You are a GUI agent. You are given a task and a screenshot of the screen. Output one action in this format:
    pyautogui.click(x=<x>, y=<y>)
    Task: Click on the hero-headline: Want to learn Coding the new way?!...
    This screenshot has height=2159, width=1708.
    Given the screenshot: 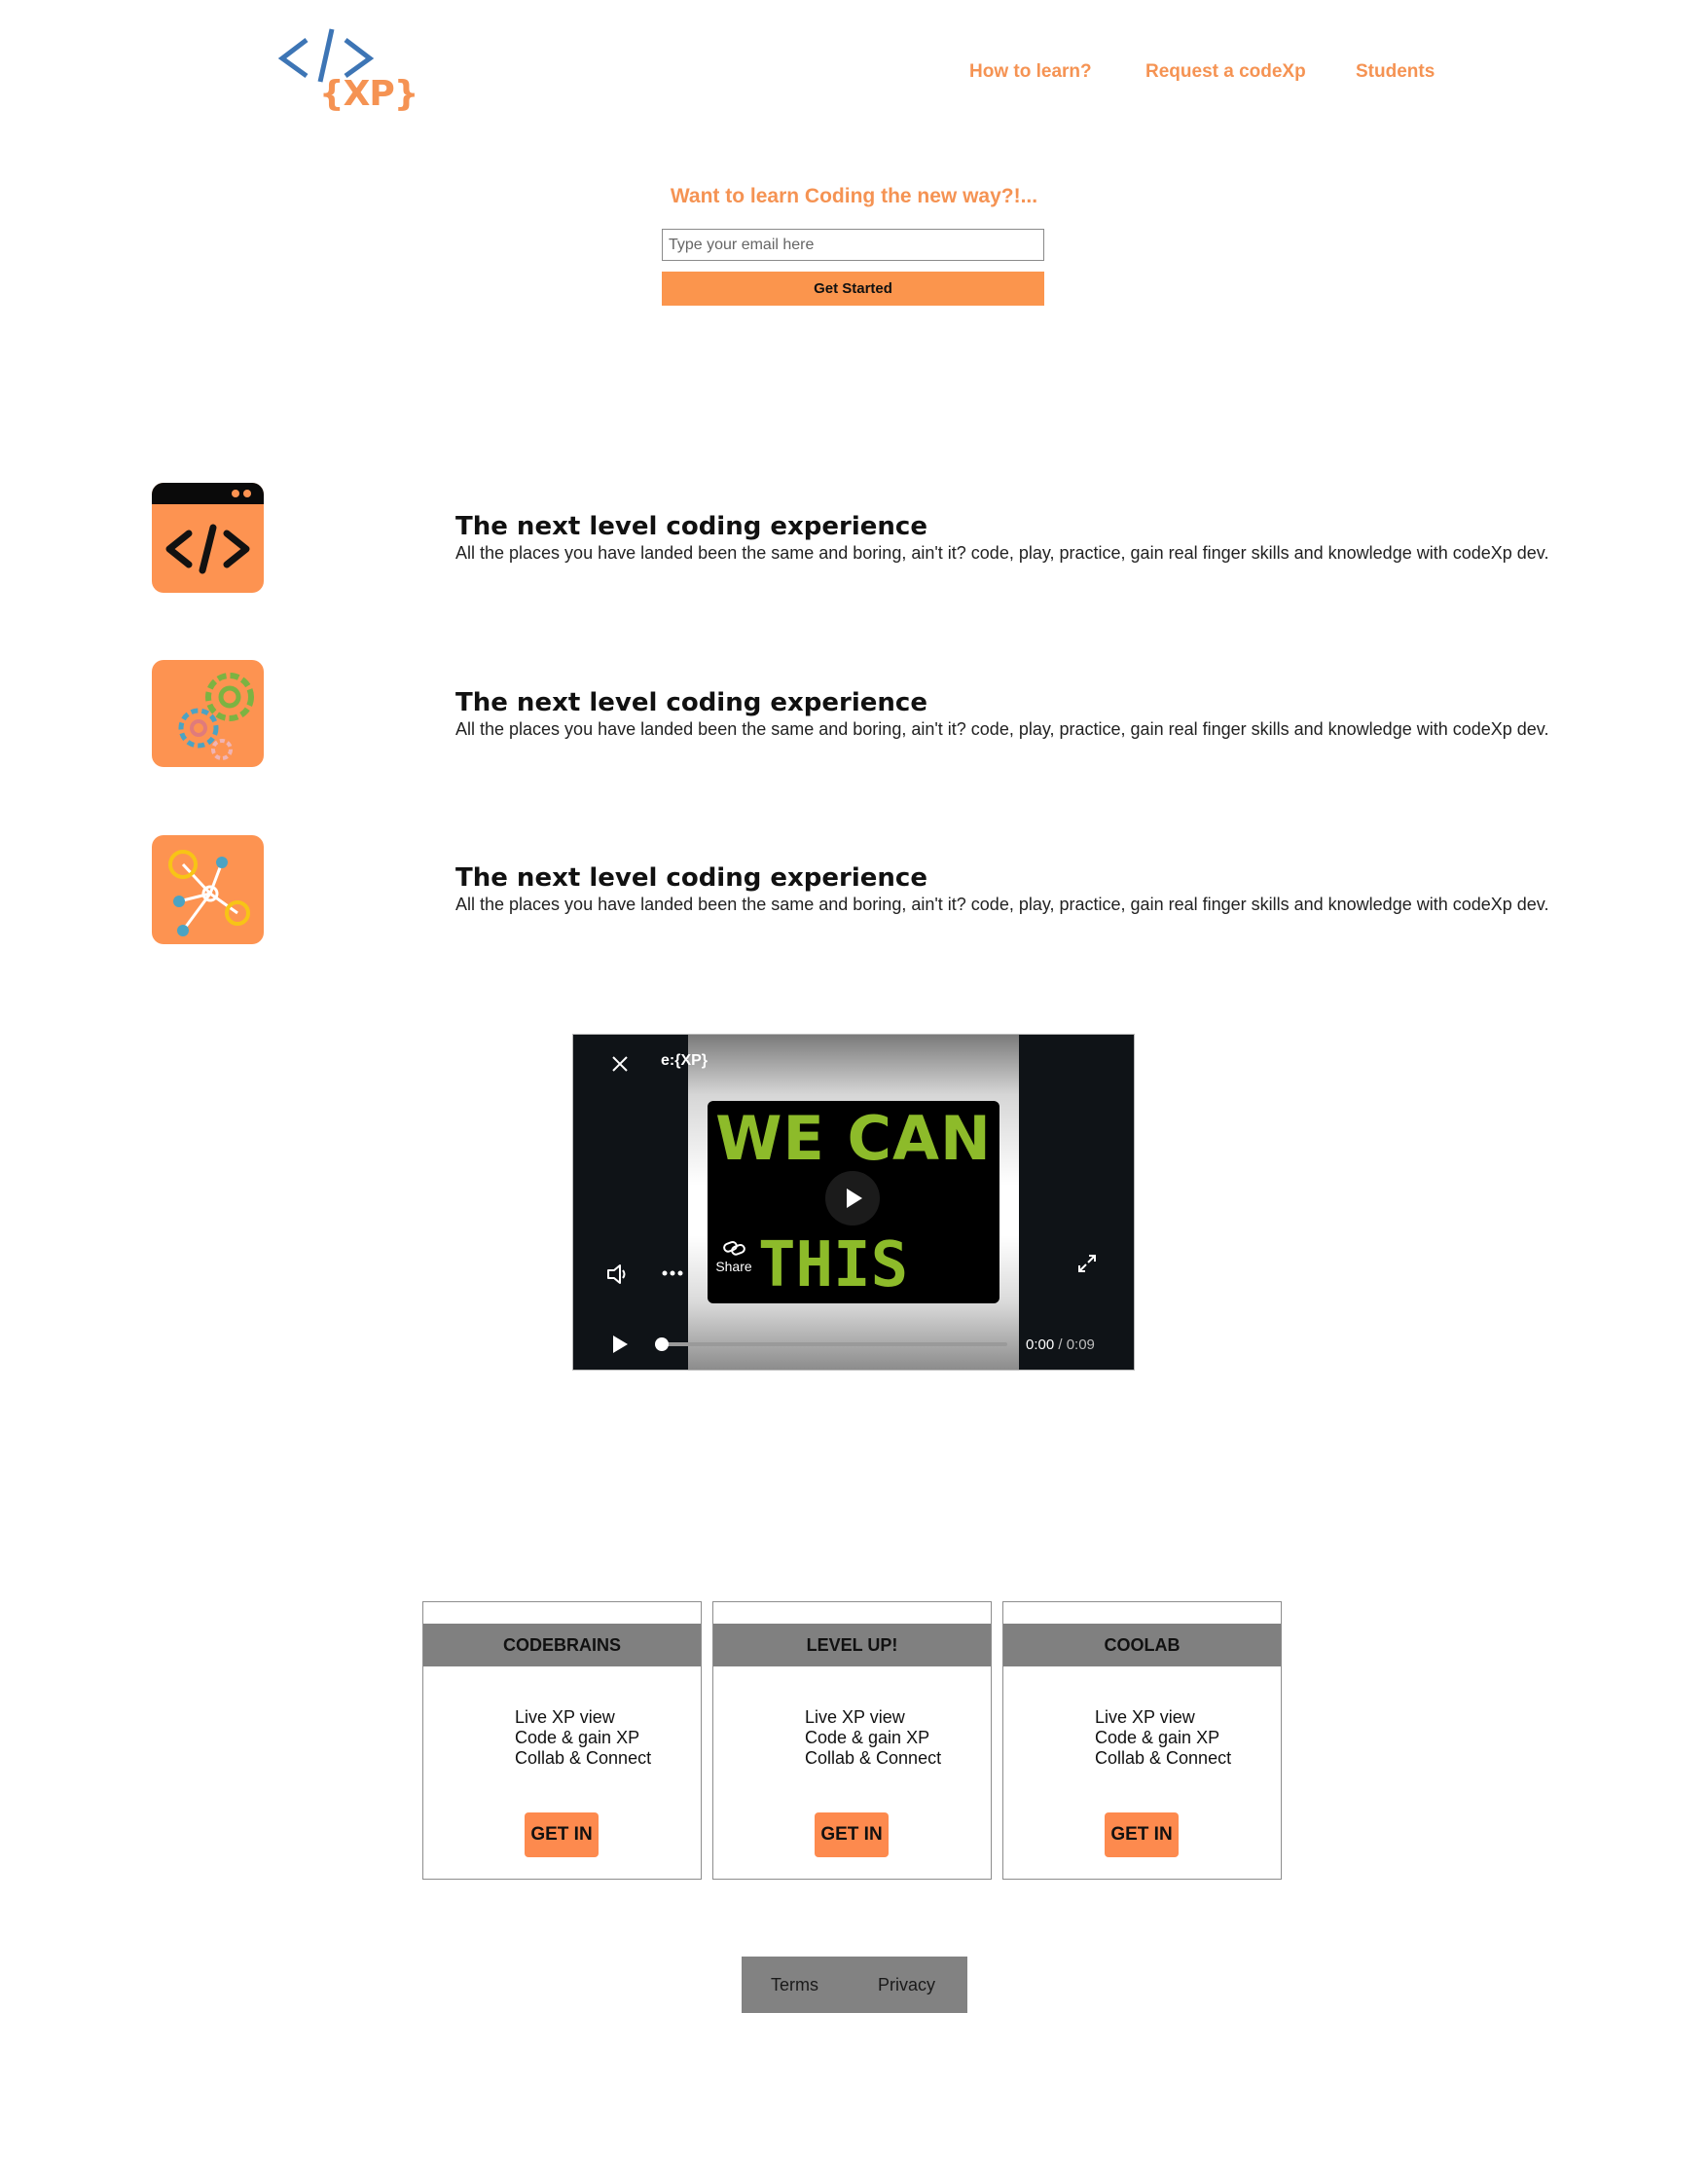 What is the action you would take?
    pyautogui.click(x=854, y=196)
    